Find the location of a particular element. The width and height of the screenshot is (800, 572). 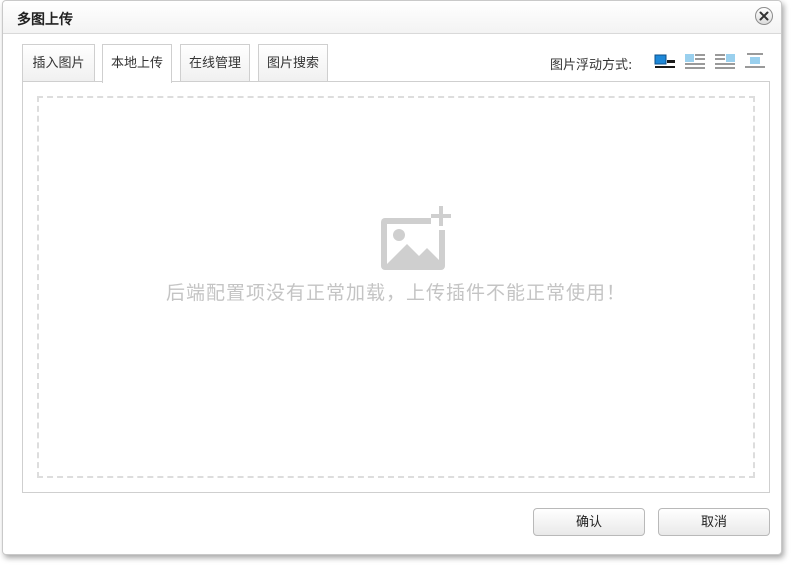

close-button is located at coordinates (764, 16).